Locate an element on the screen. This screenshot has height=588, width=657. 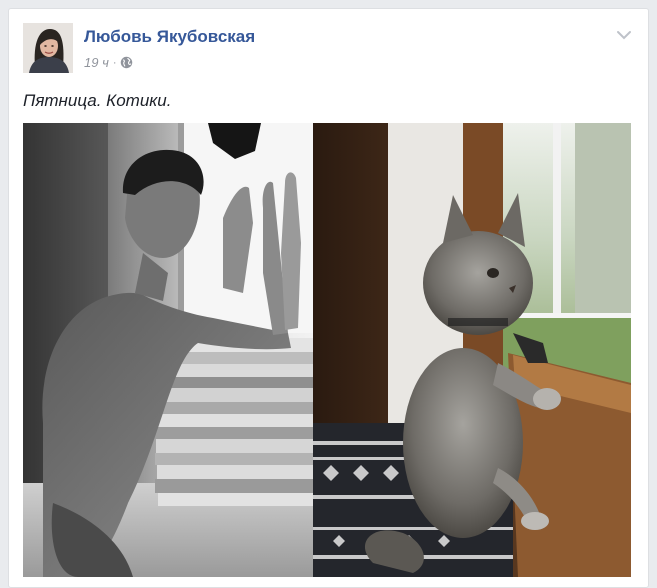
globe-icon is located at coordinates (126, 62).